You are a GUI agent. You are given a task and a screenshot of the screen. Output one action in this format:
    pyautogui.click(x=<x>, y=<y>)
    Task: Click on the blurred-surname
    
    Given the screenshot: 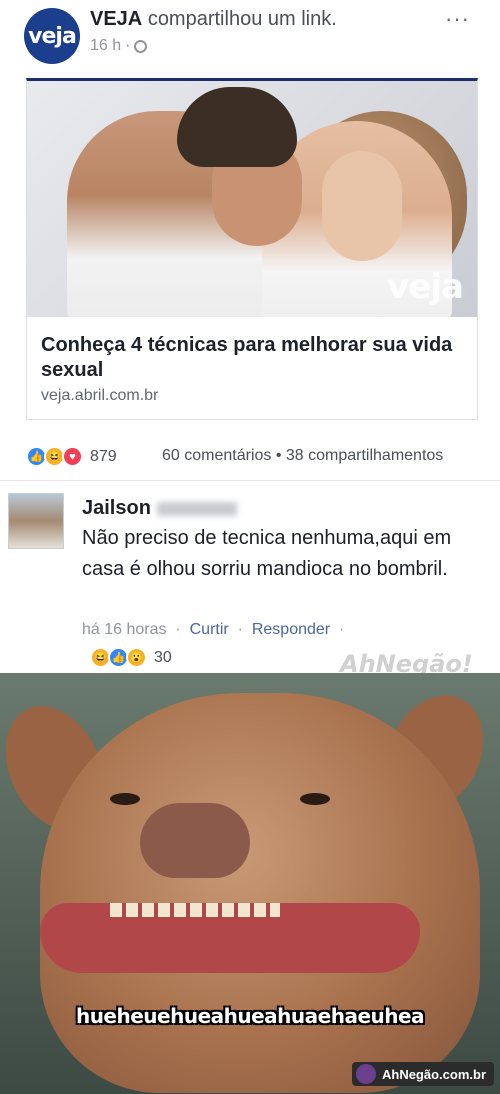 What is the action you would take?
    pyautogui.click(x=196, y=508)
    